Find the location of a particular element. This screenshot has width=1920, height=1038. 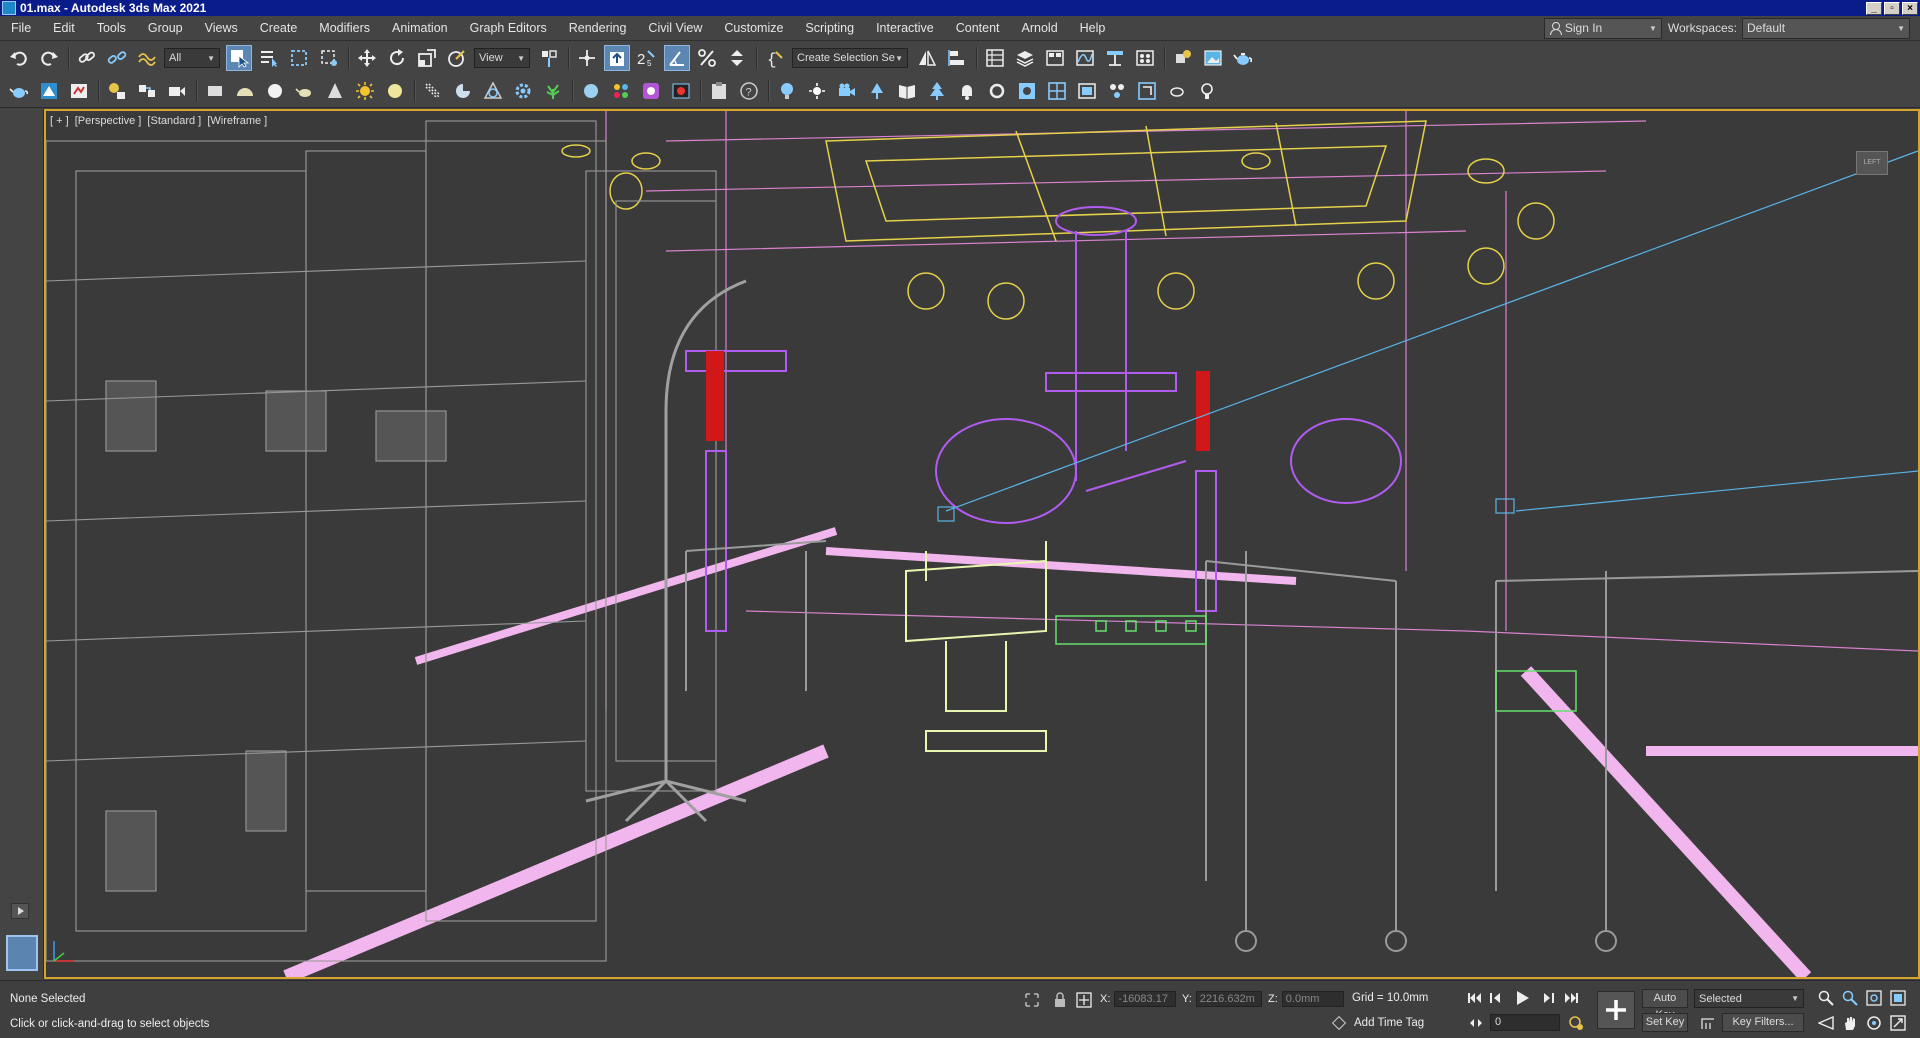

scale-button is located at coordinates (427, 58).